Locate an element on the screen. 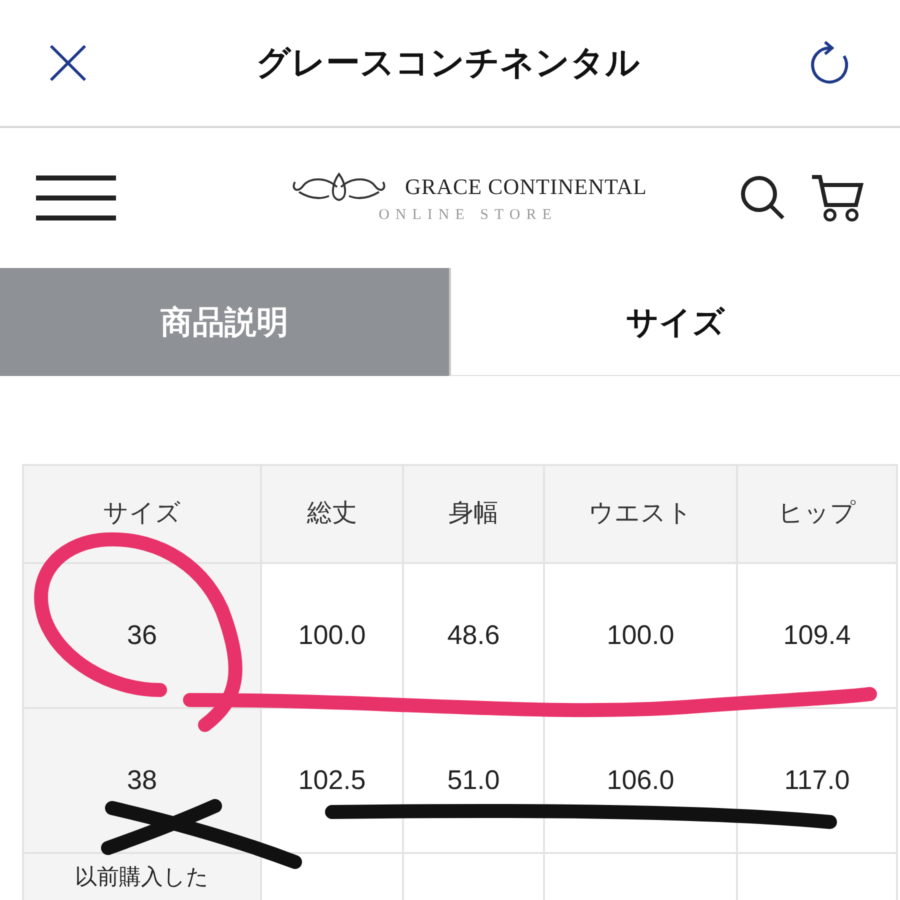 The width and height of the screenshot is (900, 900). table-cell: 106.0 is located at coordinates (640, 780).